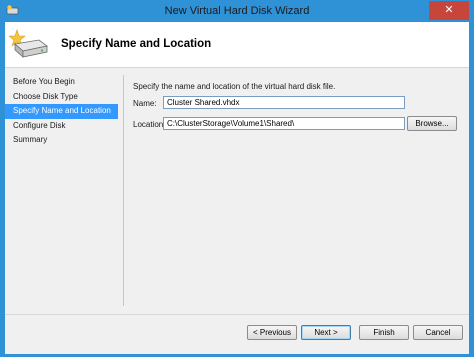  Describe the element at coordinates (136, 44) in the screenshot. I see `page-title: Specify Name and Location` at that location.